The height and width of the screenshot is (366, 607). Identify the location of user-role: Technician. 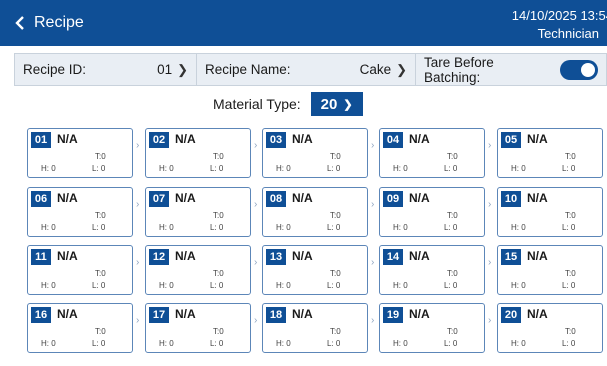
(568, 33).